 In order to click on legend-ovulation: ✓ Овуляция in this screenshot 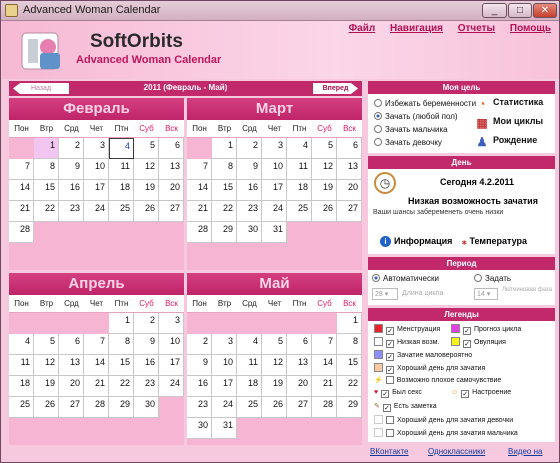, I will do `click(478, 342)`.